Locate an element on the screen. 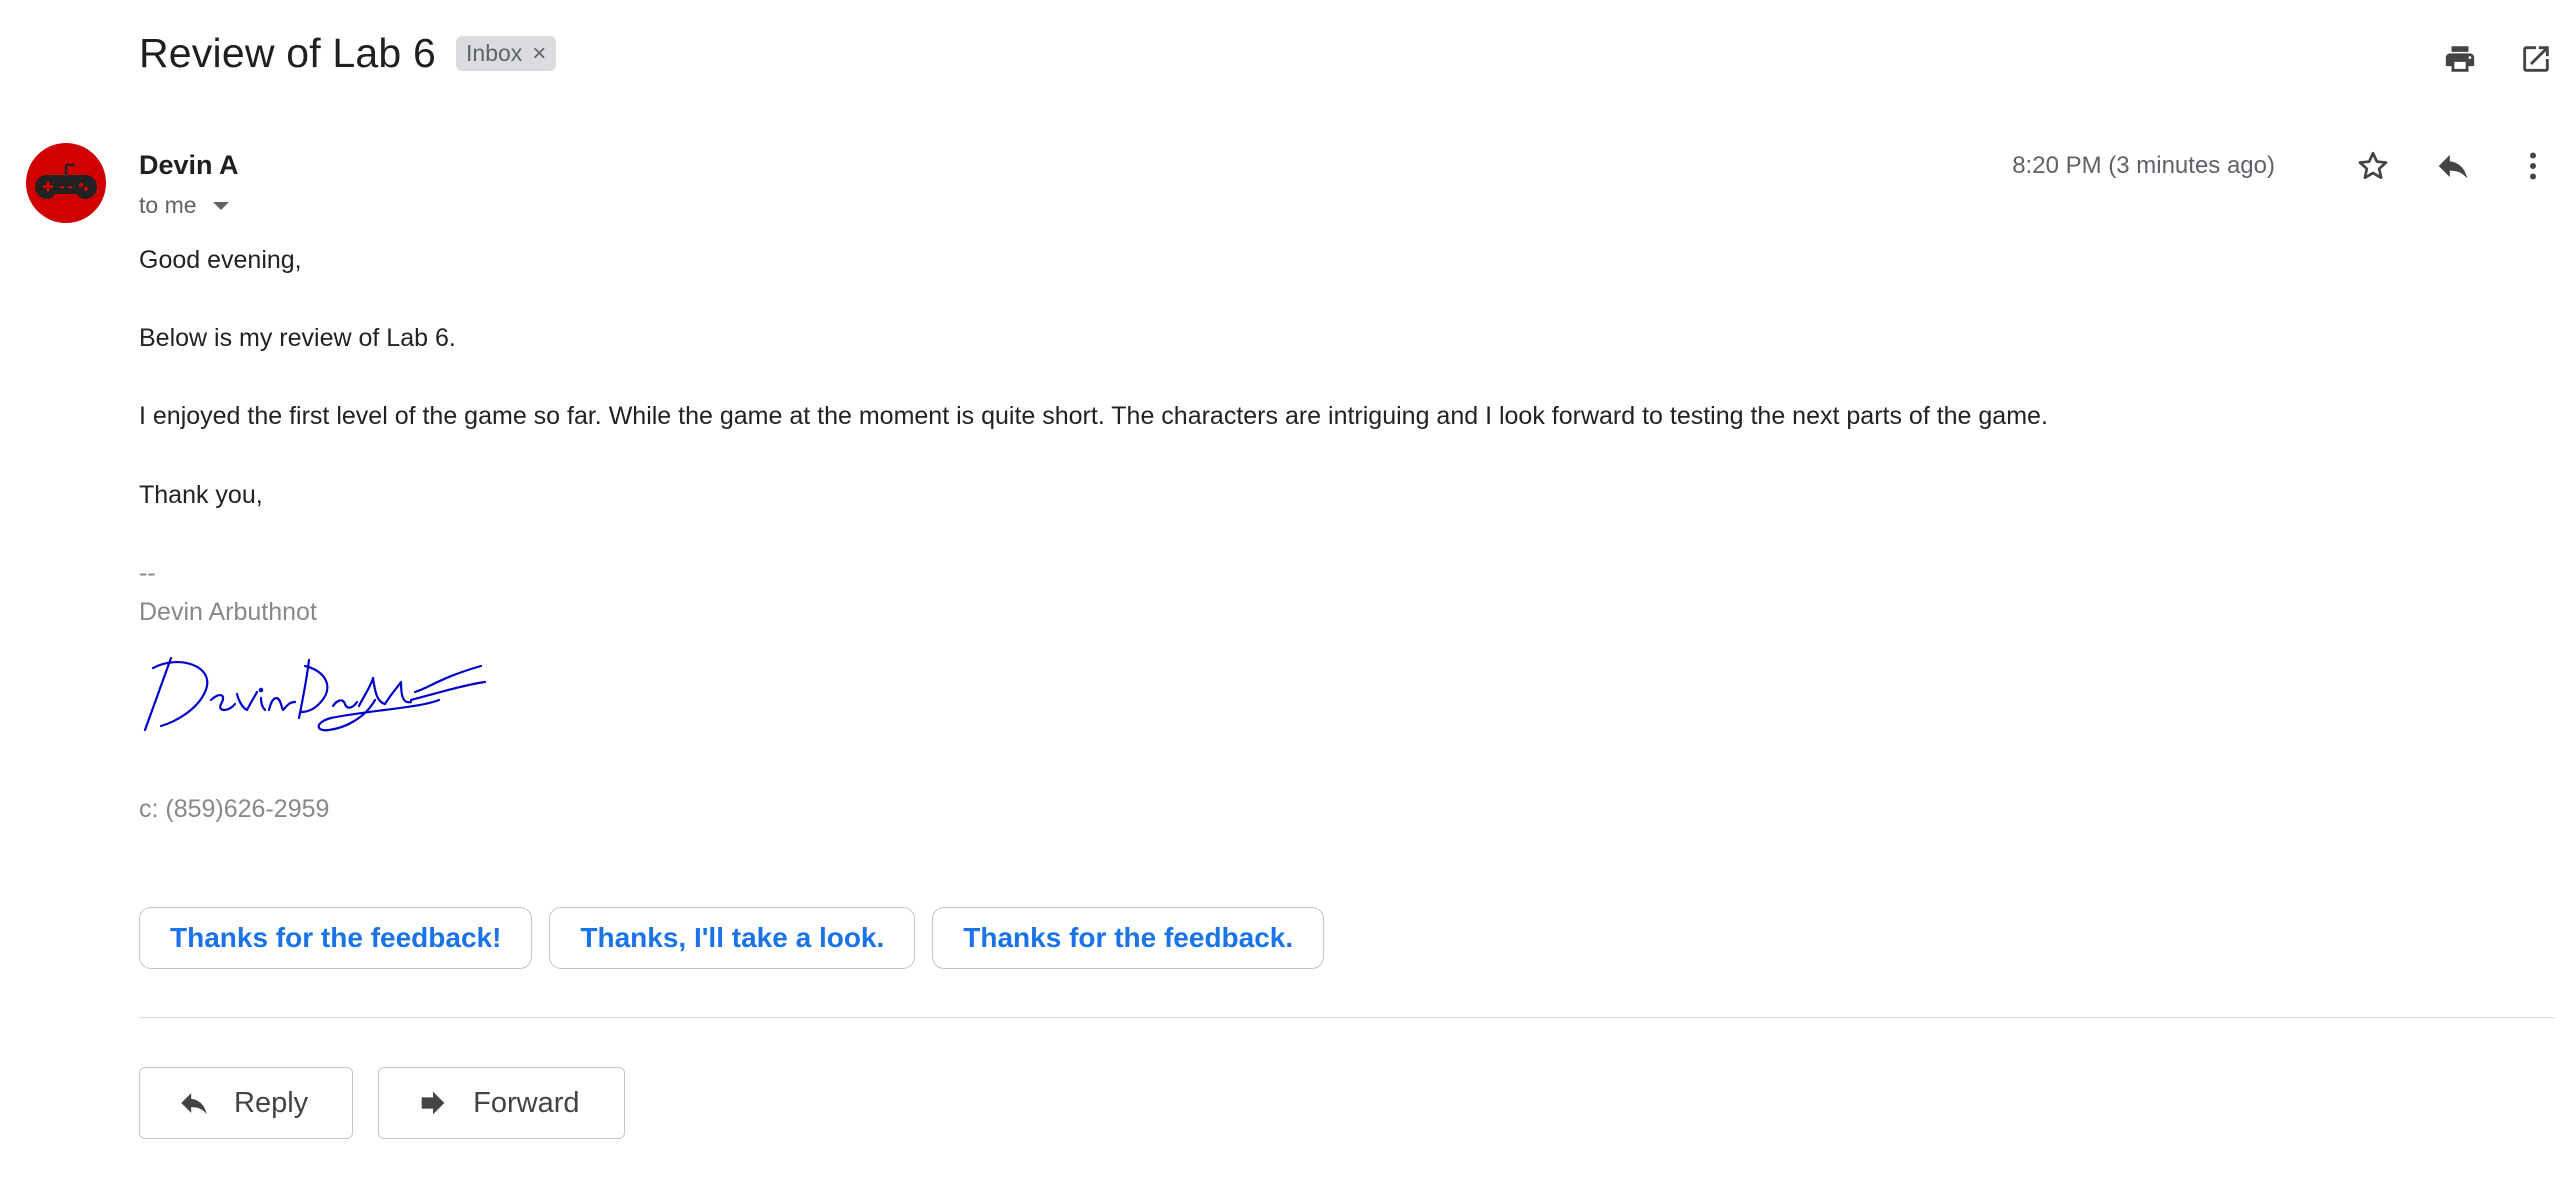  smart-reply-2: Thanks, I'll take a look. is located at coordinates (732, 938).